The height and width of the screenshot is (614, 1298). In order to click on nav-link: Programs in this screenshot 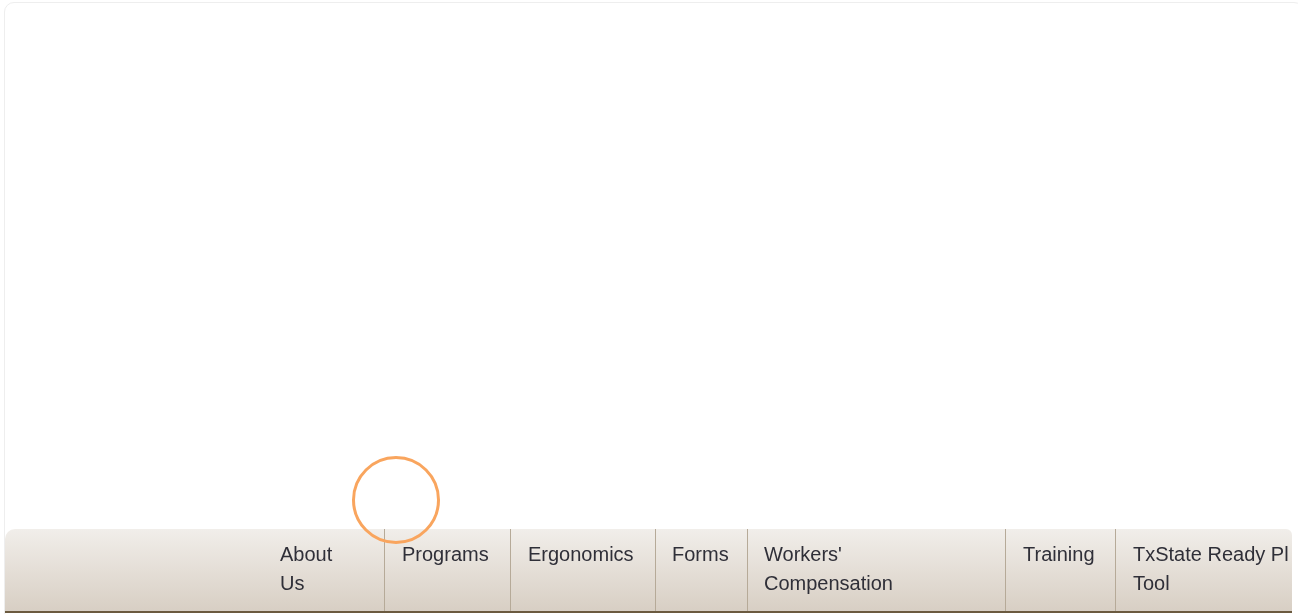, I will do `click(447, 570)`.